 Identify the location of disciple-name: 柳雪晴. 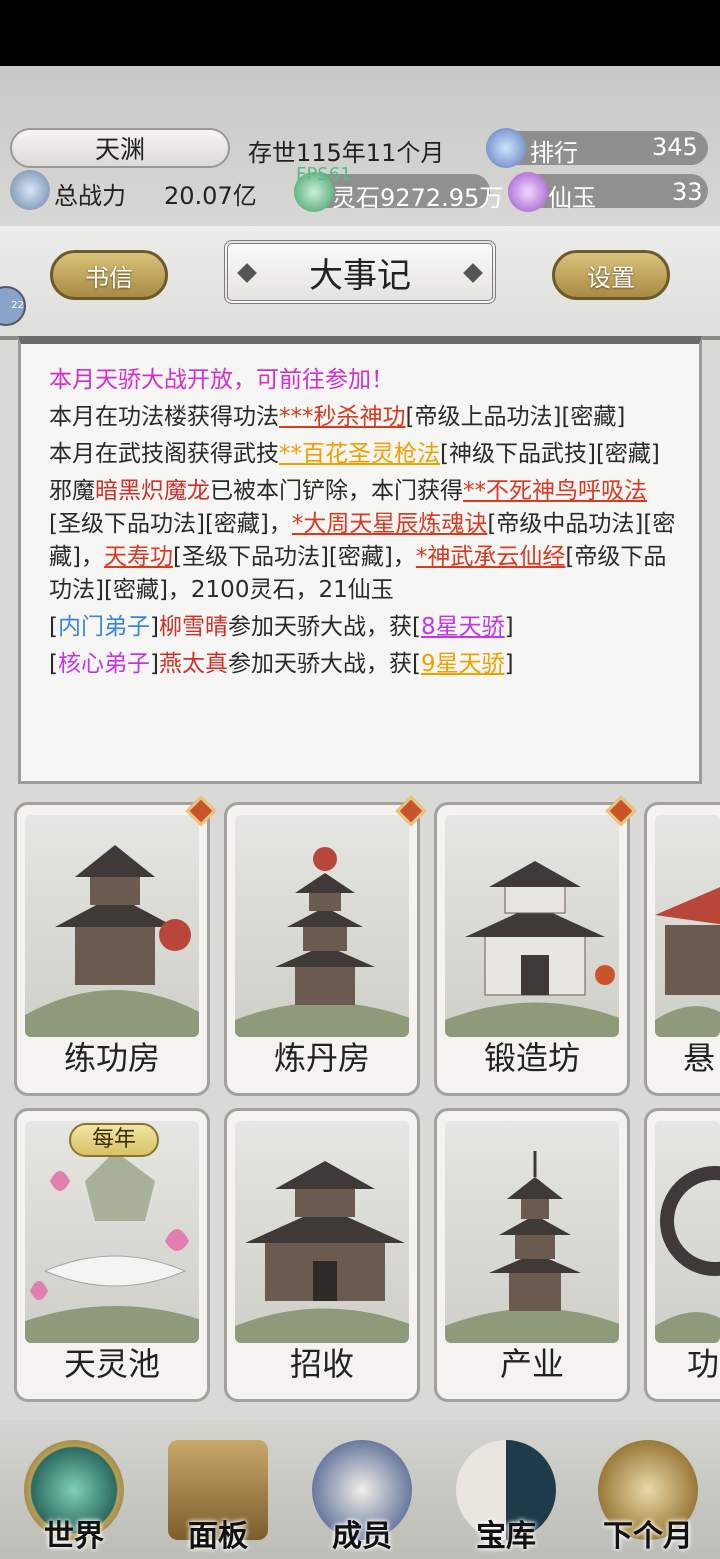
(193, 627).